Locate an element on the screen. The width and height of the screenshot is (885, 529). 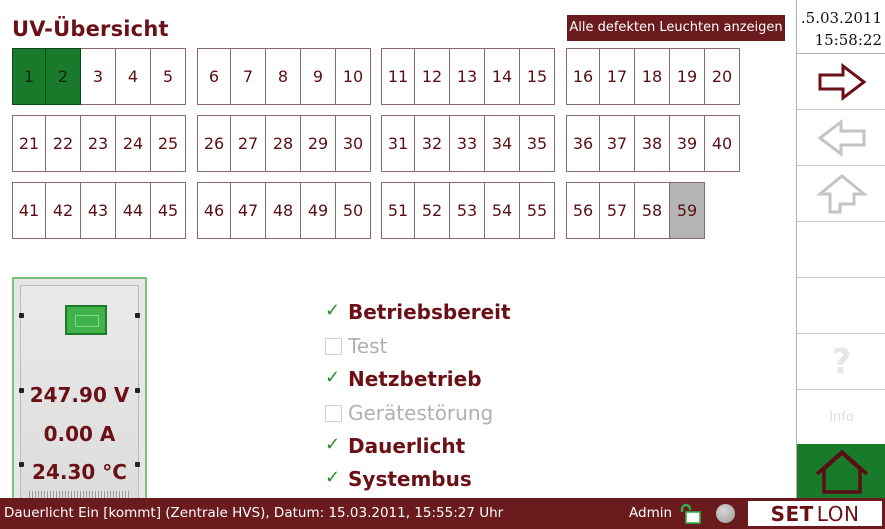
back-button is located at coordinates (841, 138).